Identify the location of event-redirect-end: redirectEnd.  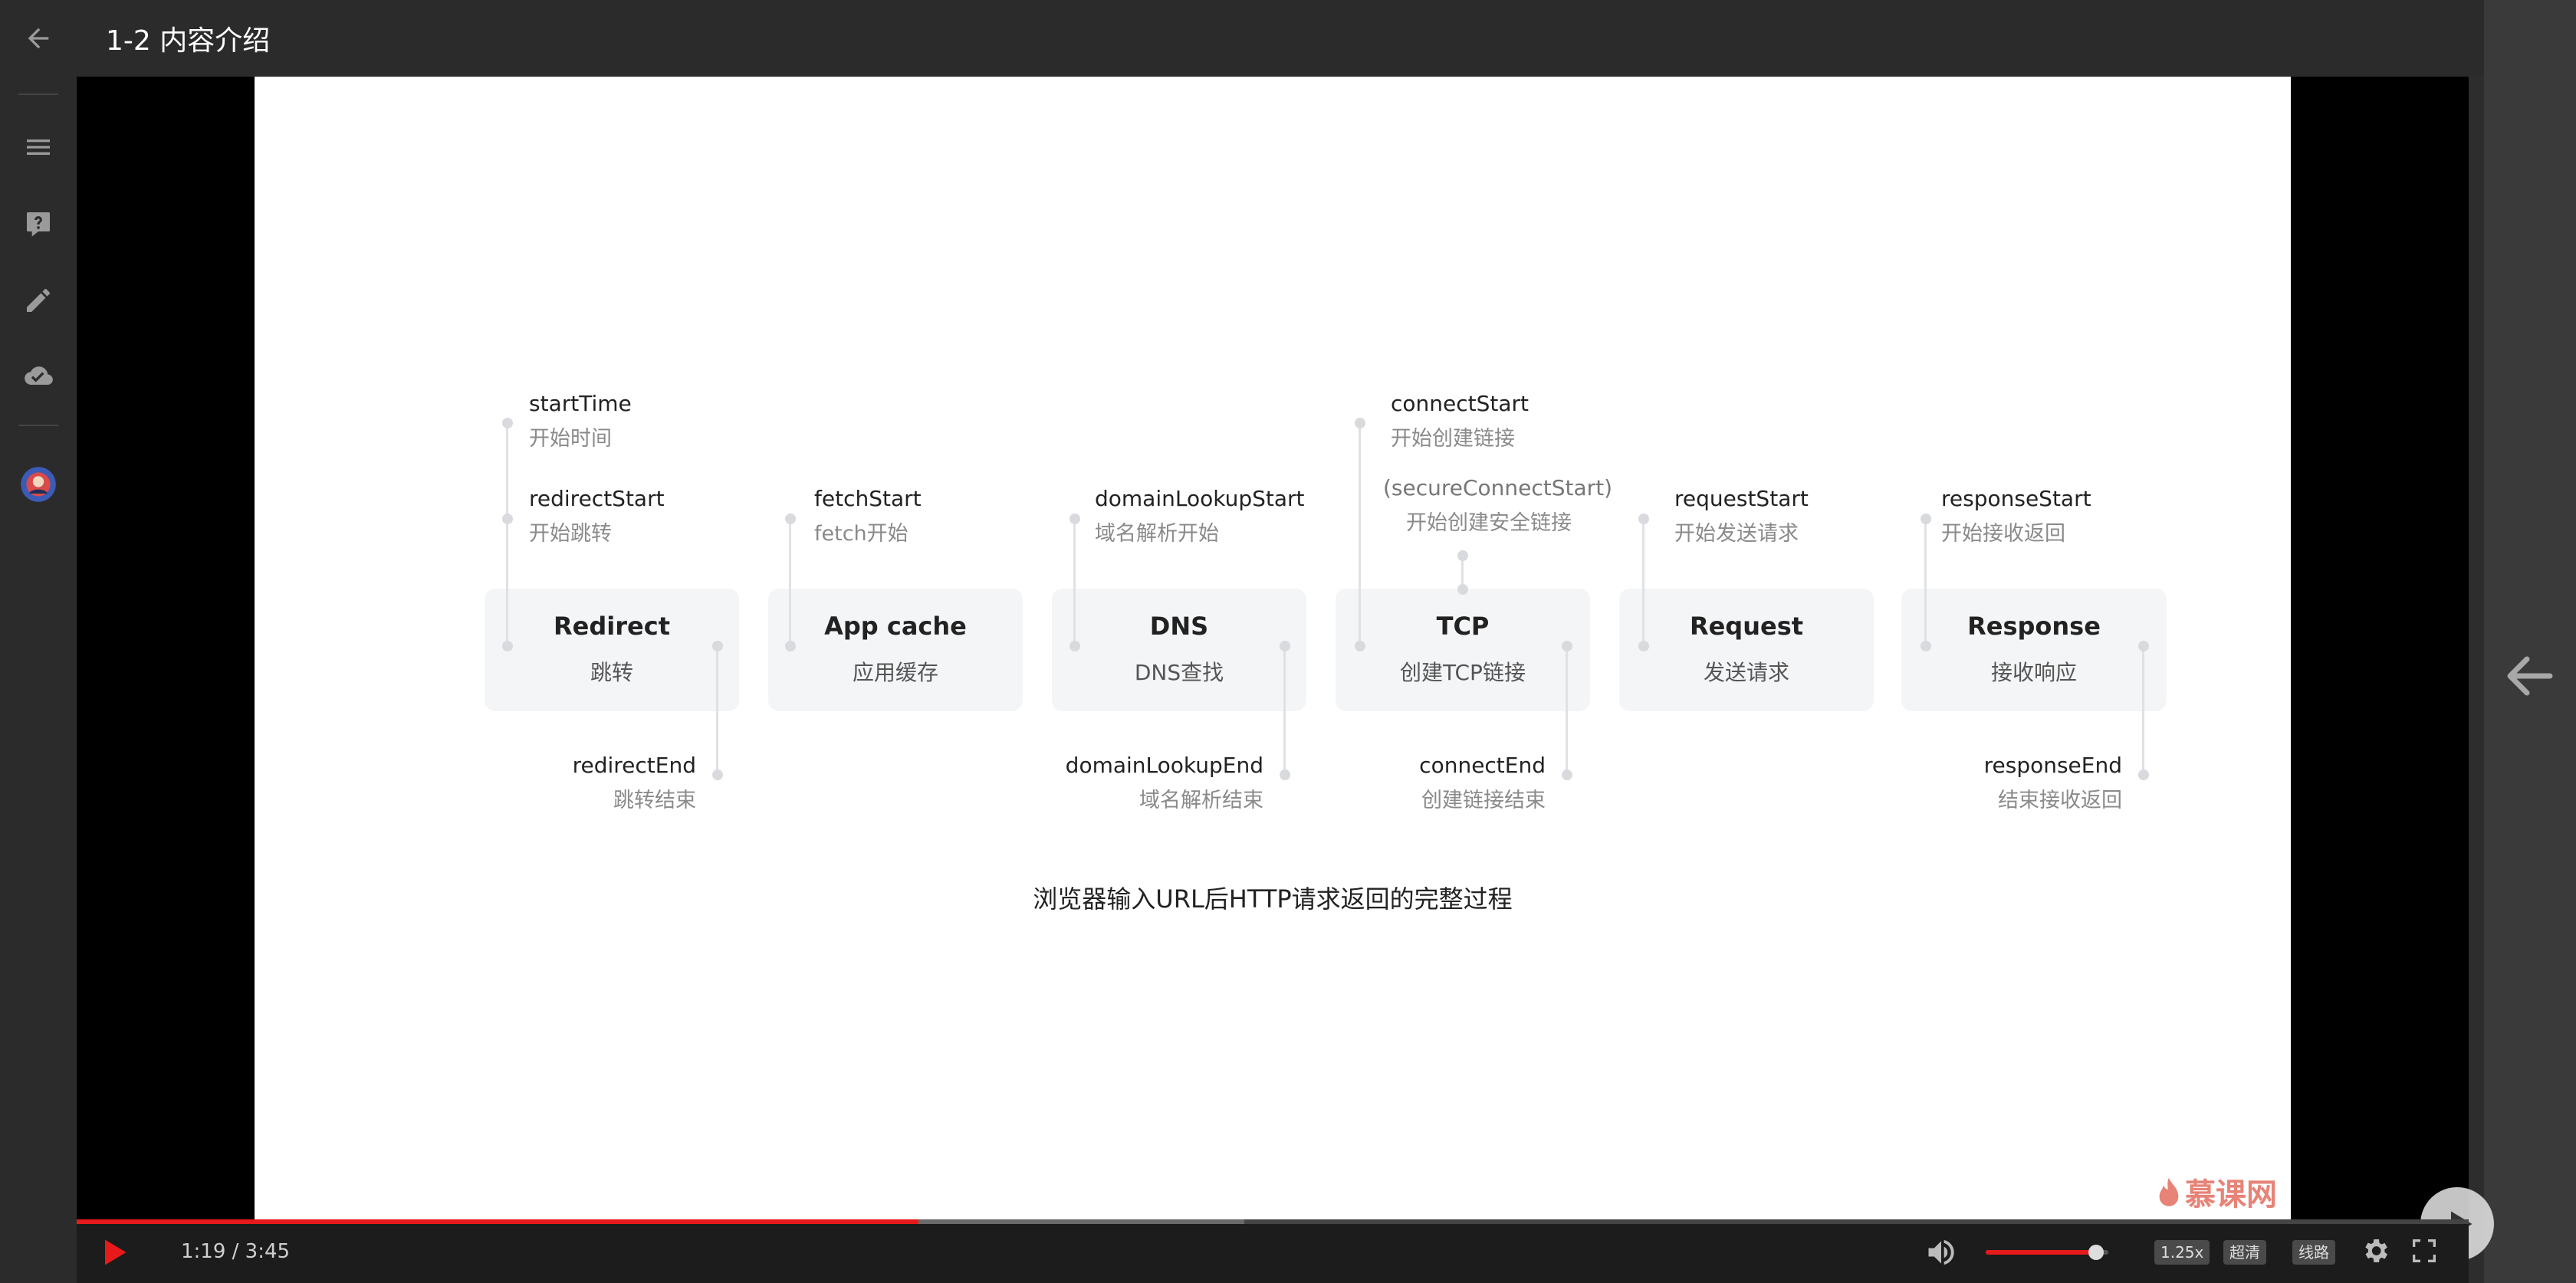
(634, 765).